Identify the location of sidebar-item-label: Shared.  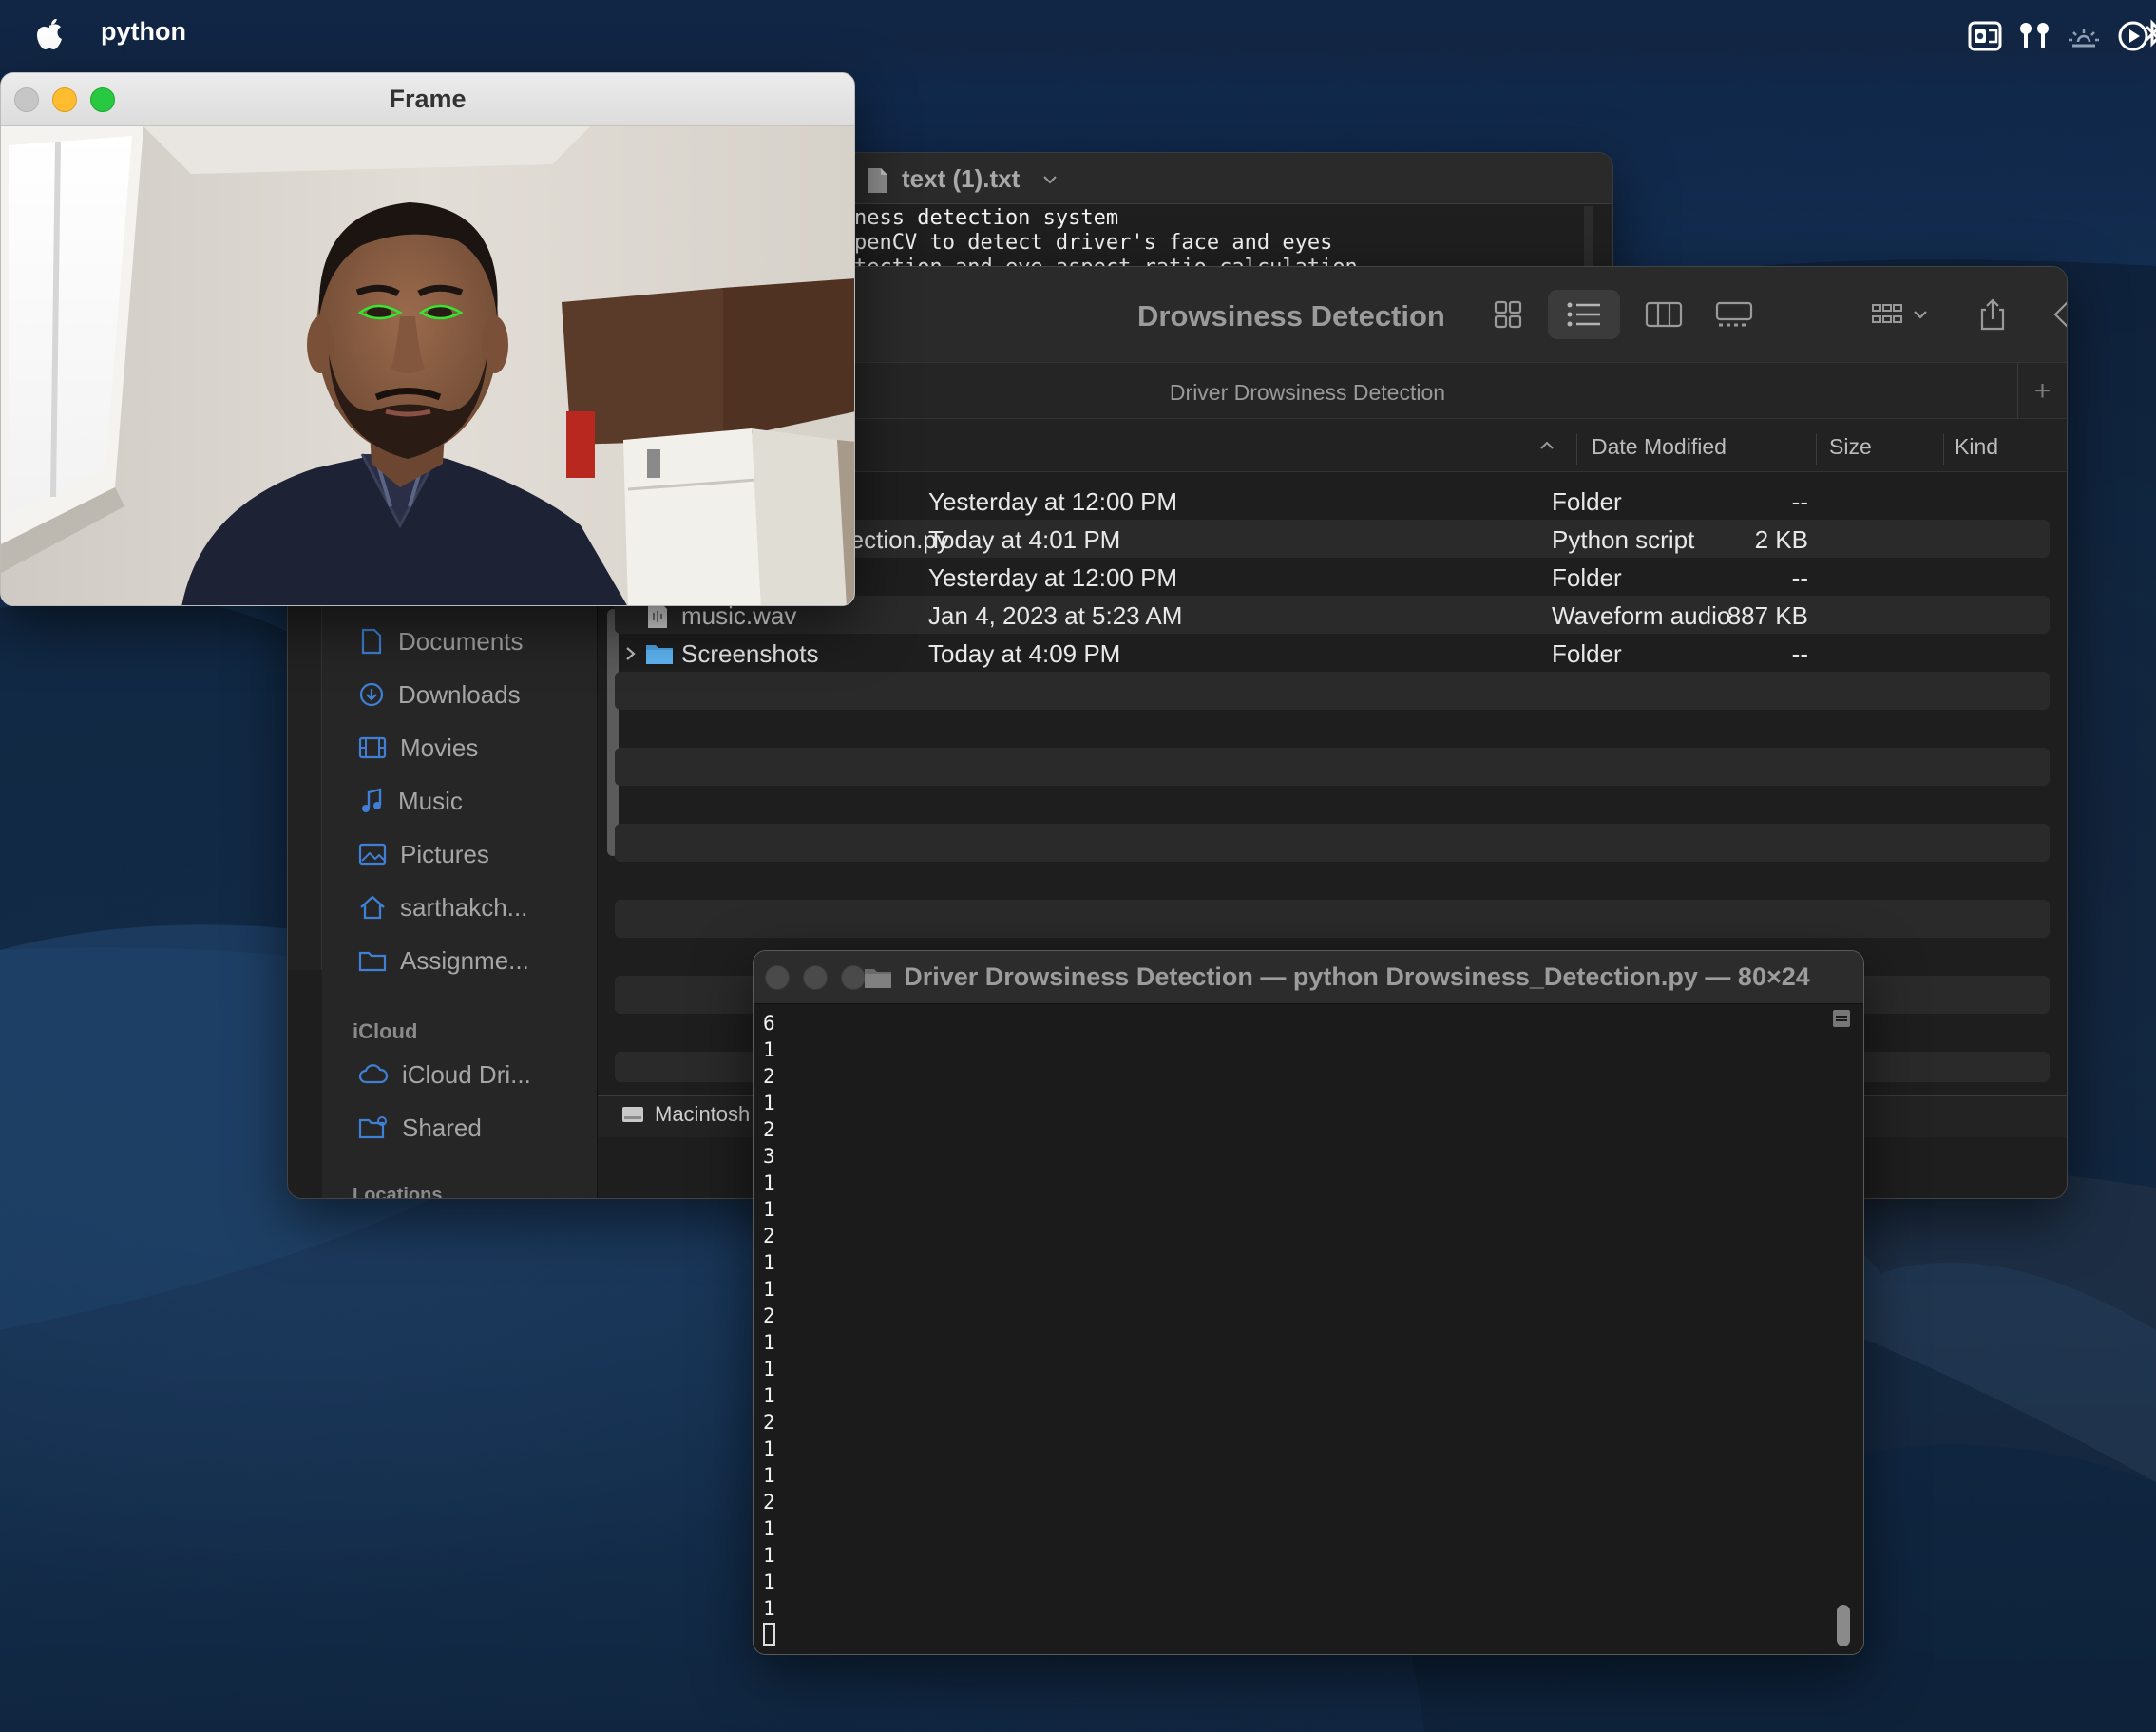
(442, 1127).